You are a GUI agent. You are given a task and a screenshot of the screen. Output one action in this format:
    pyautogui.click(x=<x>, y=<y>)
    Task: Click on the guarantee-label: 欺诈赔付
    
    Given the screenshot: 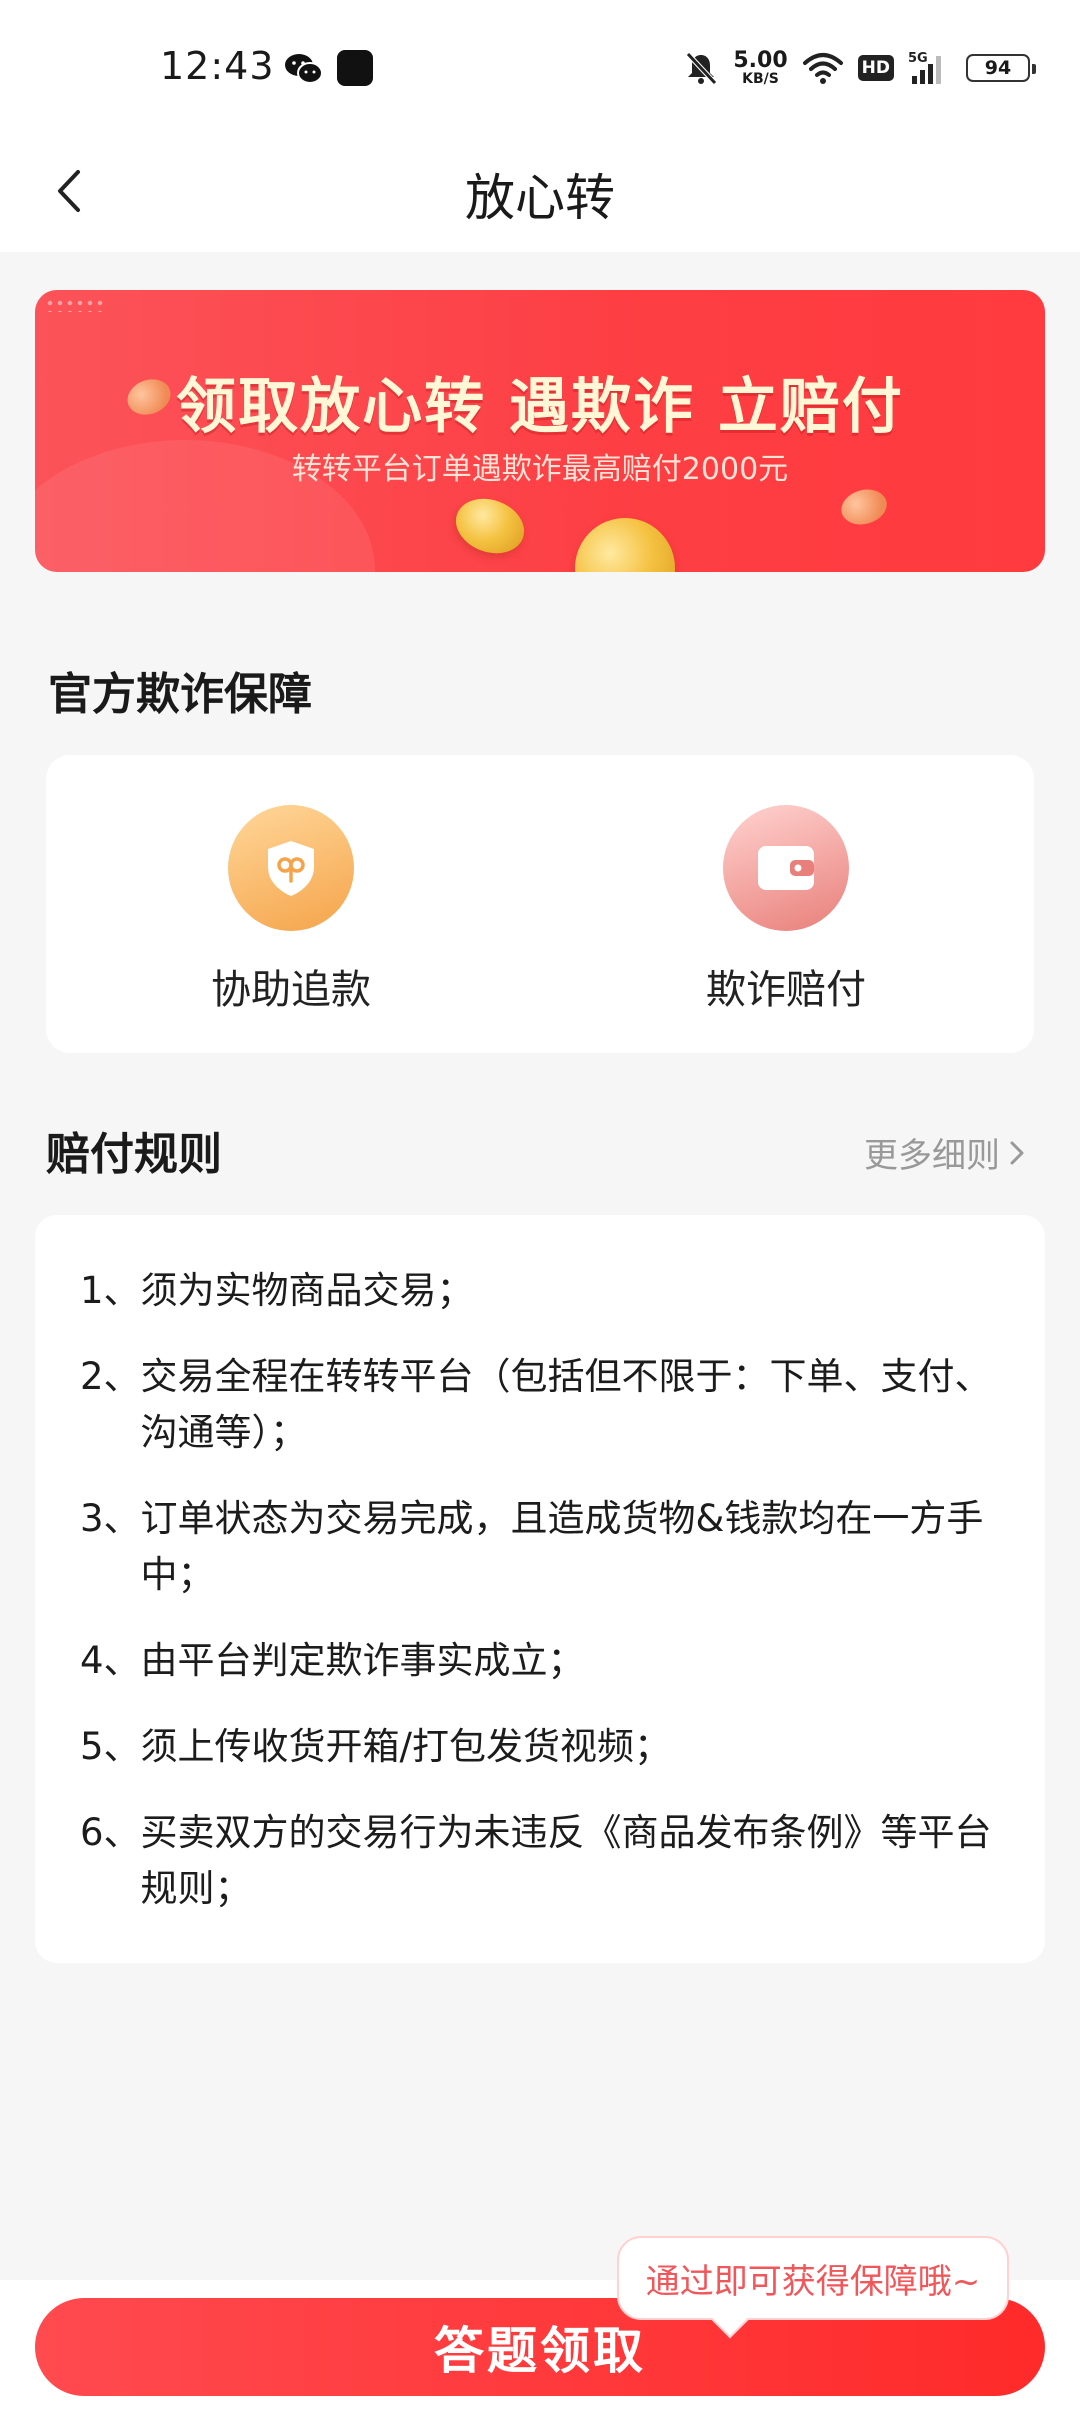 What is the action you would take?
    pyautogui.click(x=786, y=990)
    